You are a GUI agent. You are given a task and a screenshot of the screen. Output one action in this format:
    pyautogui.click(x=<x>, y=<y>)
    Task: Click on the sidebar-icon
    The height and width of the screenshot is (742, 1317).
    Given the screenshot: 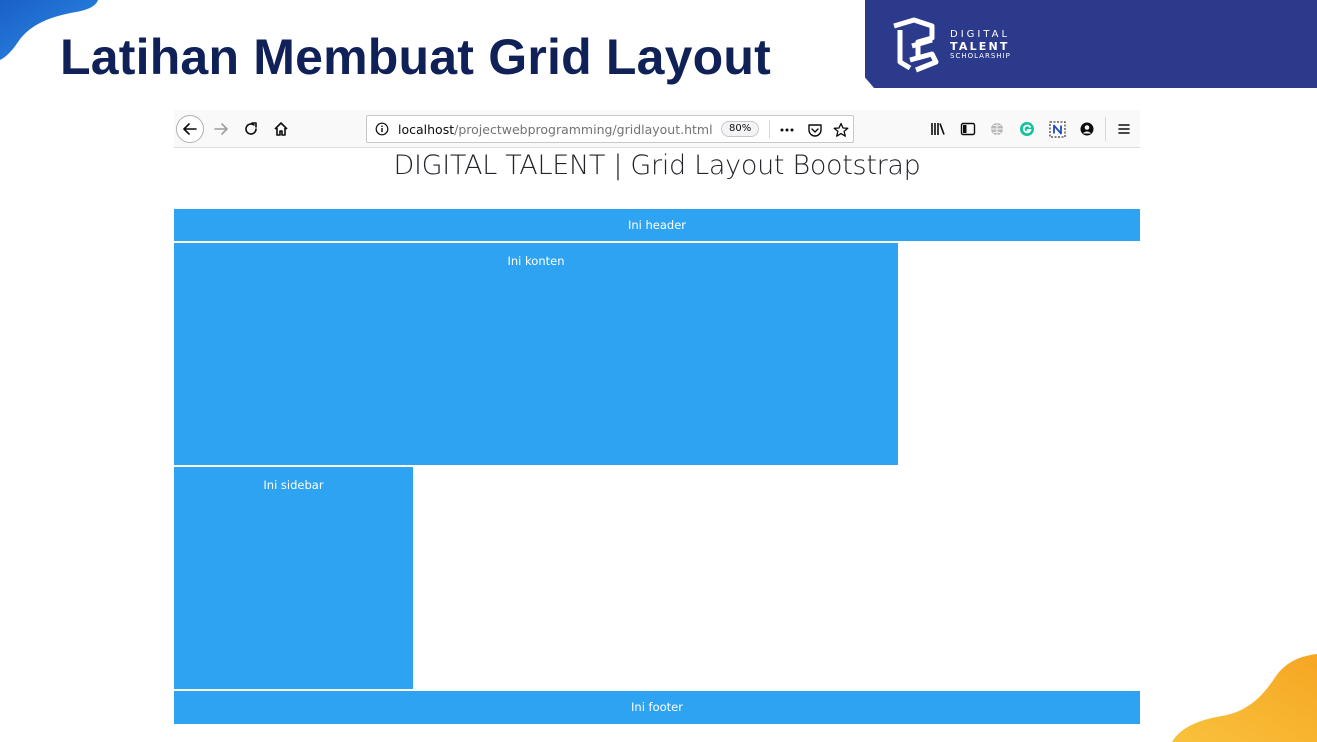 What is the action you would take?
    pyautogui.click(x=968, y=129)
    